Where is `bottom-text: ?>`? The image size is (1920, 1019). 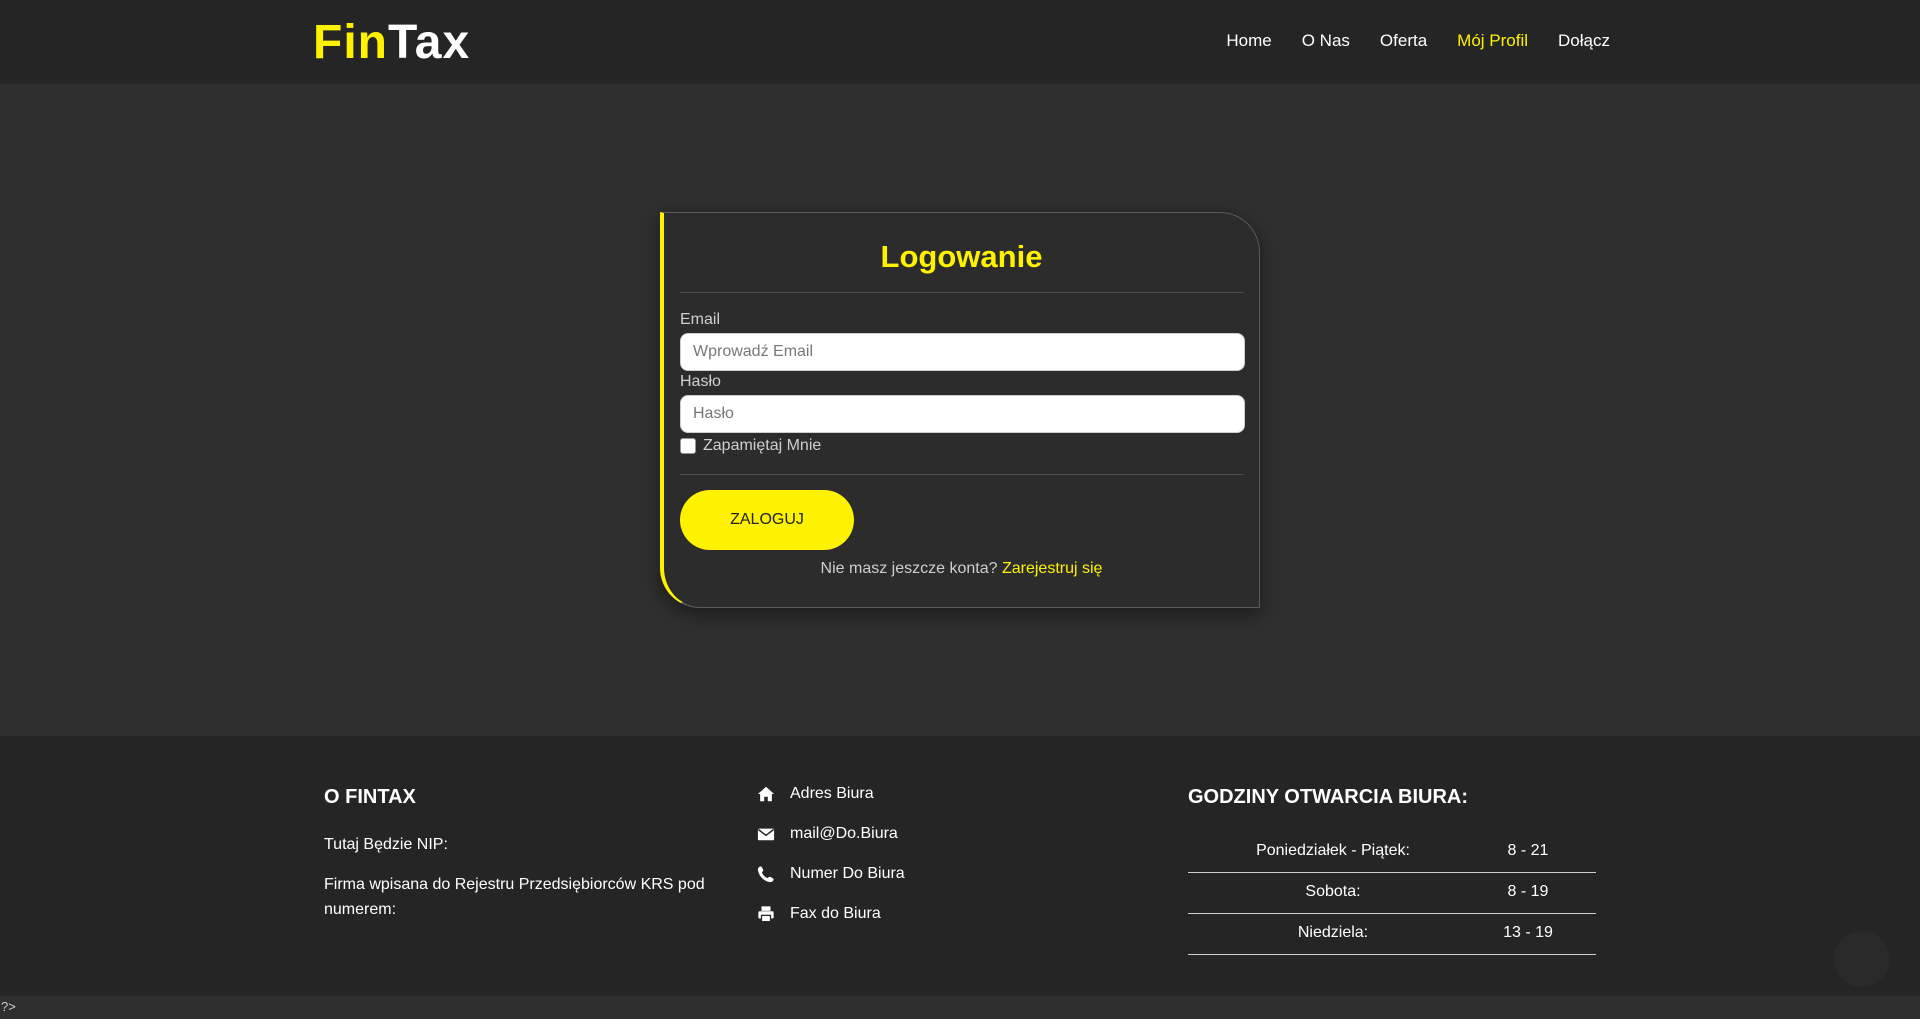
bottom-text: ?> is located at coordinates (8, 1006).